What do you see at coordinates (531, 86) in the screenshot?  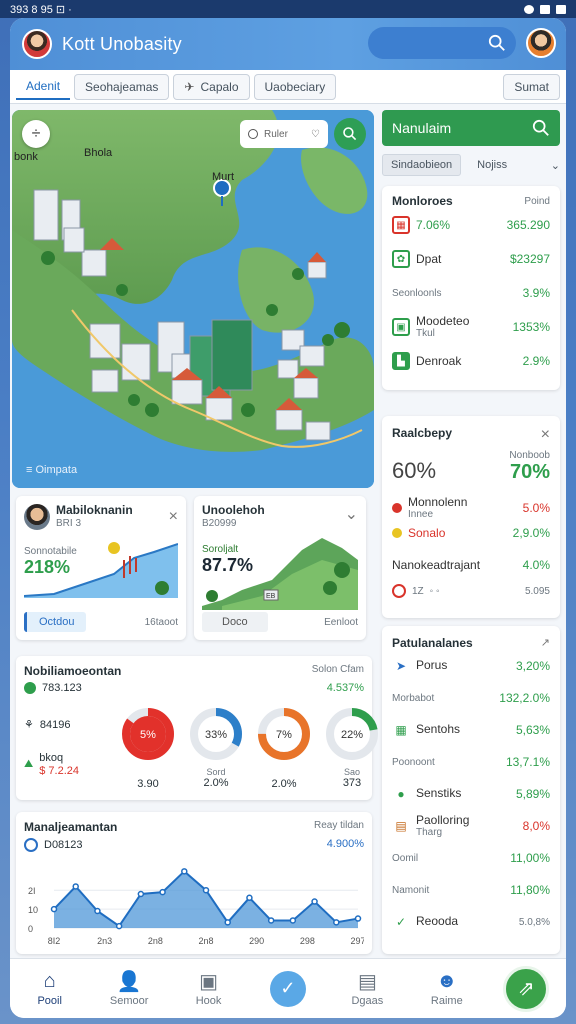 I see `tab-4: Sumat` at bounding box center [531, 86].